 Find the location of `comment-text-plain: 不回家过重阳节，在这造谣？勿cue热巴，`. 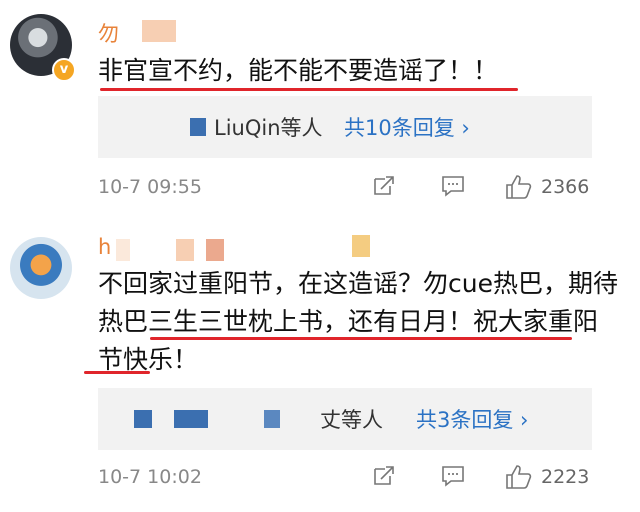

comment-text-plain: 不回家过重阳节，在这造谣？勿cue热巴， is located at coordinates (333, 283).